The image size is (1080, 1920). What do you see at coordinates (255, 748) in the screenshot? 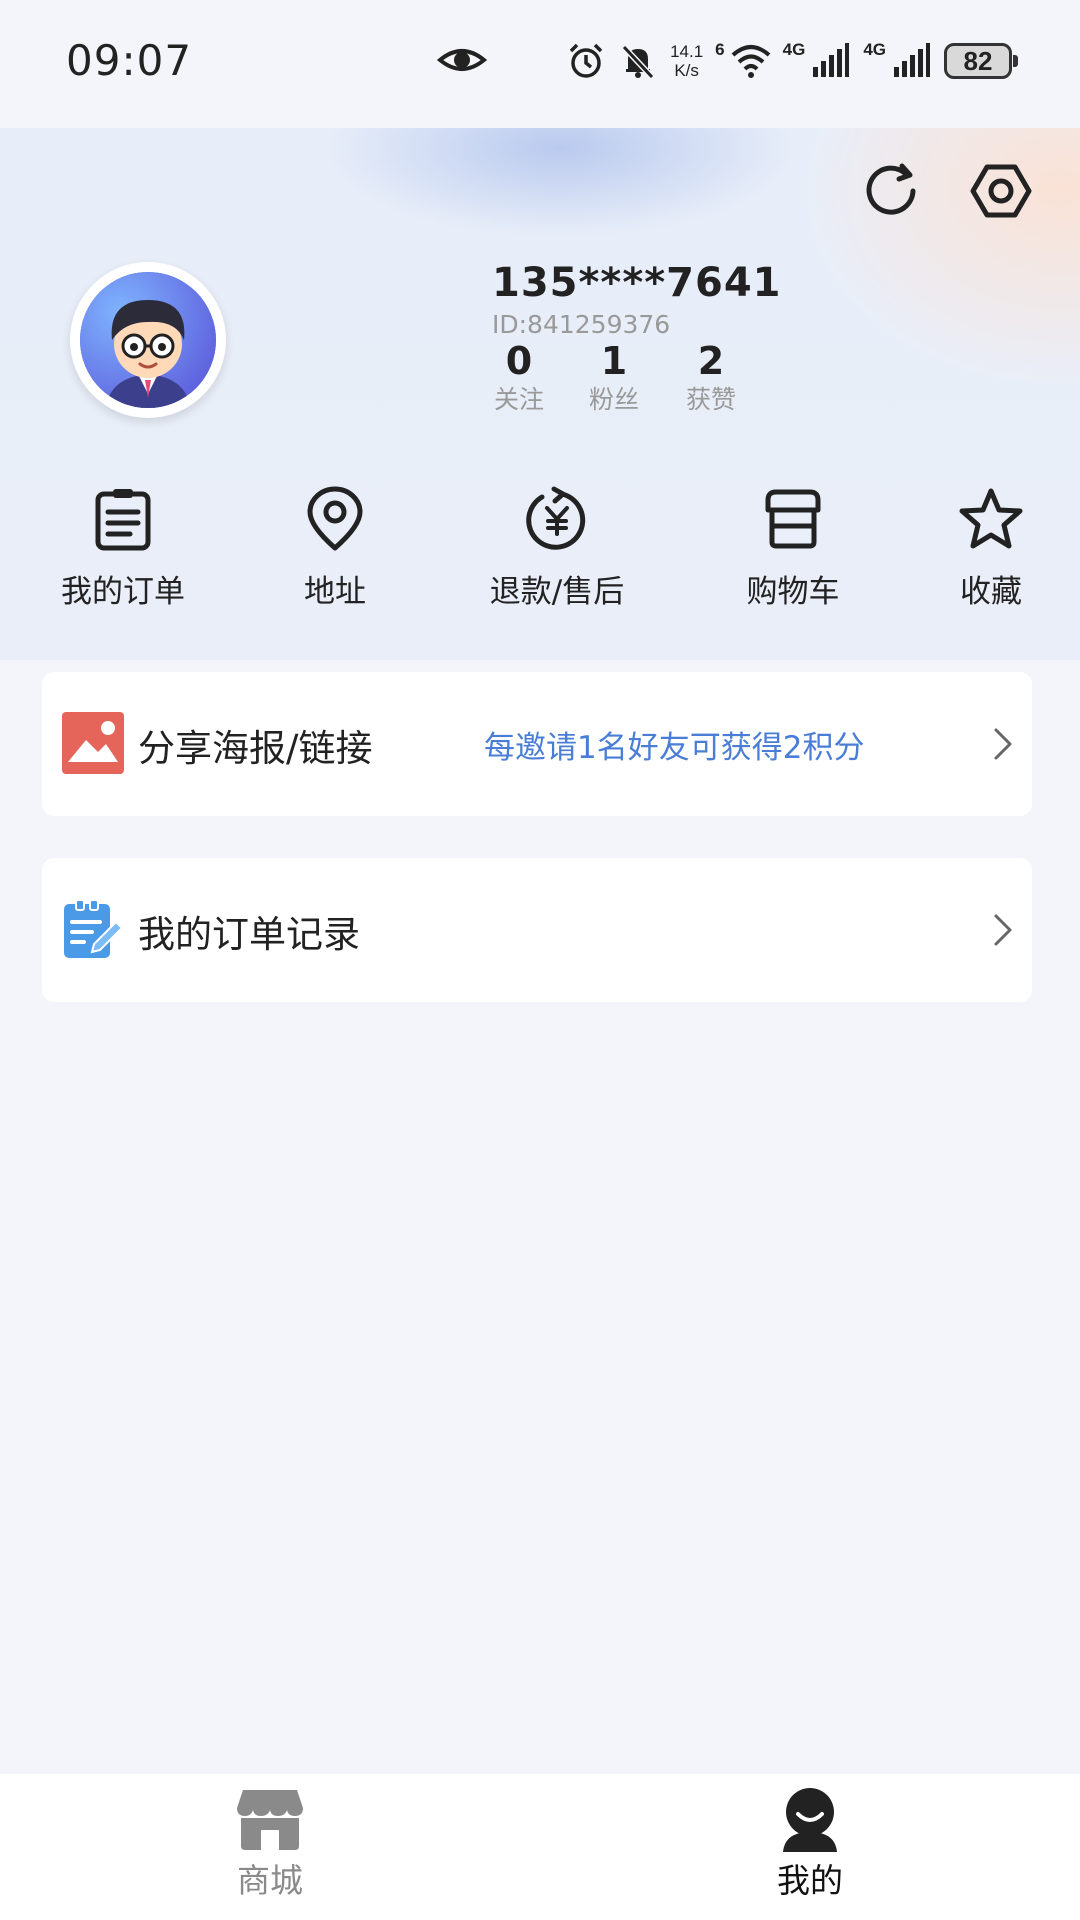
I see `share-card-title: 分享海报/链接` at bounding box center [255, 748].